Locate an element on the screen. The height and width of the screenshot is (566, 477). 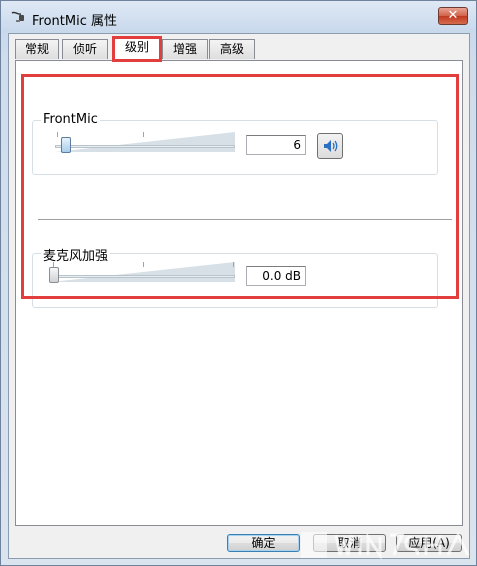
tab-advanced: 高级 is located at coordinates (232, 49).